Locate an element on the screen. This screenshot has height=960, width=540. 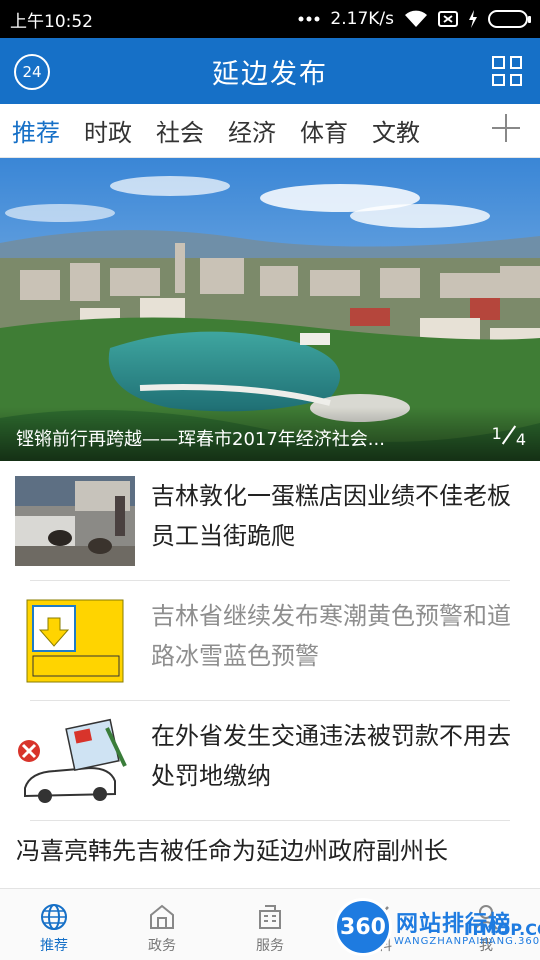
banner-pager-current: 1 is located at coordinates (496, 433).